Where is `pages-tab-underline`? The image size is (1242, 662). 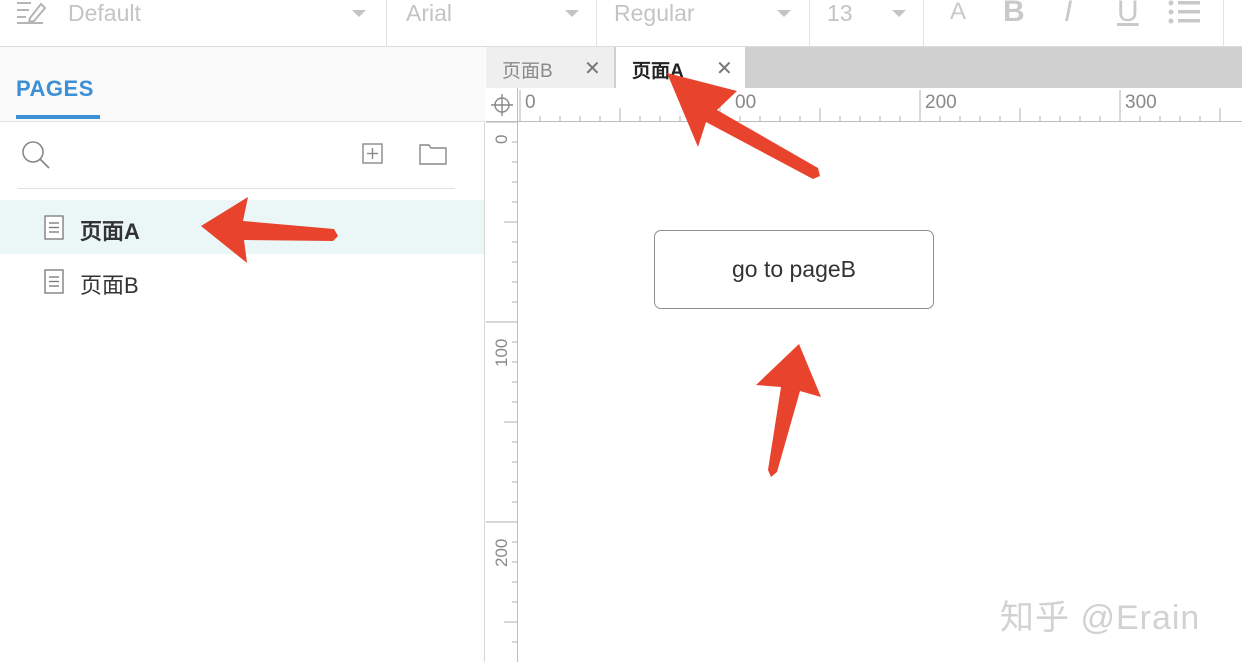 pages-tab-underline is located at coordinates (58, 117).